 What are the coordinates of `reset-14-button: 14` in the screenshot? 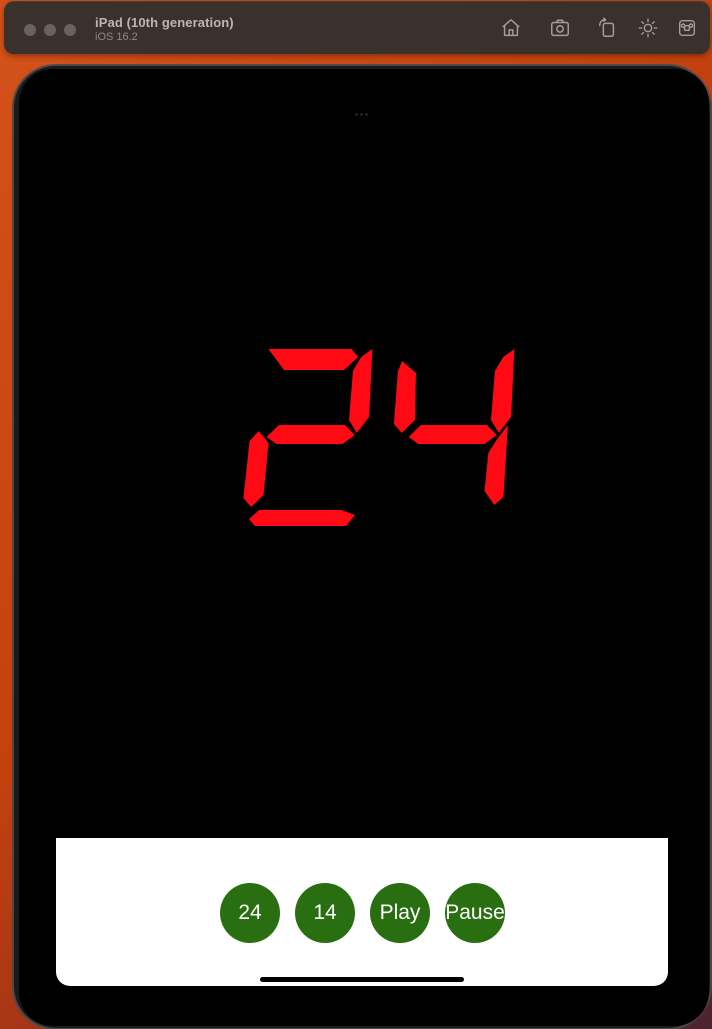 It's located at (325, 913).